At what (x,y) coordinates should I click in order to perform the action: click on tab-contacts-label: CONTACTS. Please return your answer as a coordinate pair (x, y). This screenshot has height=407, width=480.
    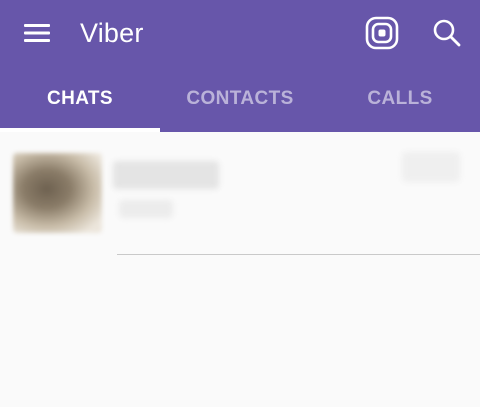
    Looking at the image, I should click on (240, 98).